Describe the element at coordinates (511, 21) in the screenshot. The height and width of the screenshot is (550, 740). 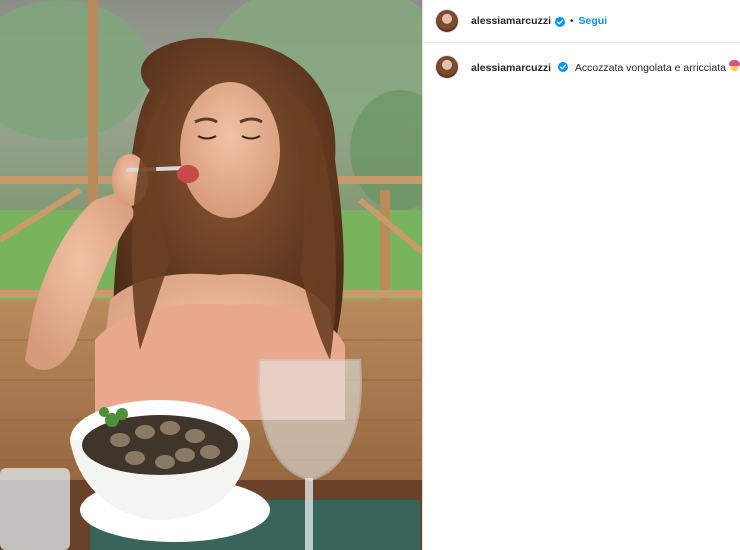
I see `author-username: alessiamarcuzzi` at that location.